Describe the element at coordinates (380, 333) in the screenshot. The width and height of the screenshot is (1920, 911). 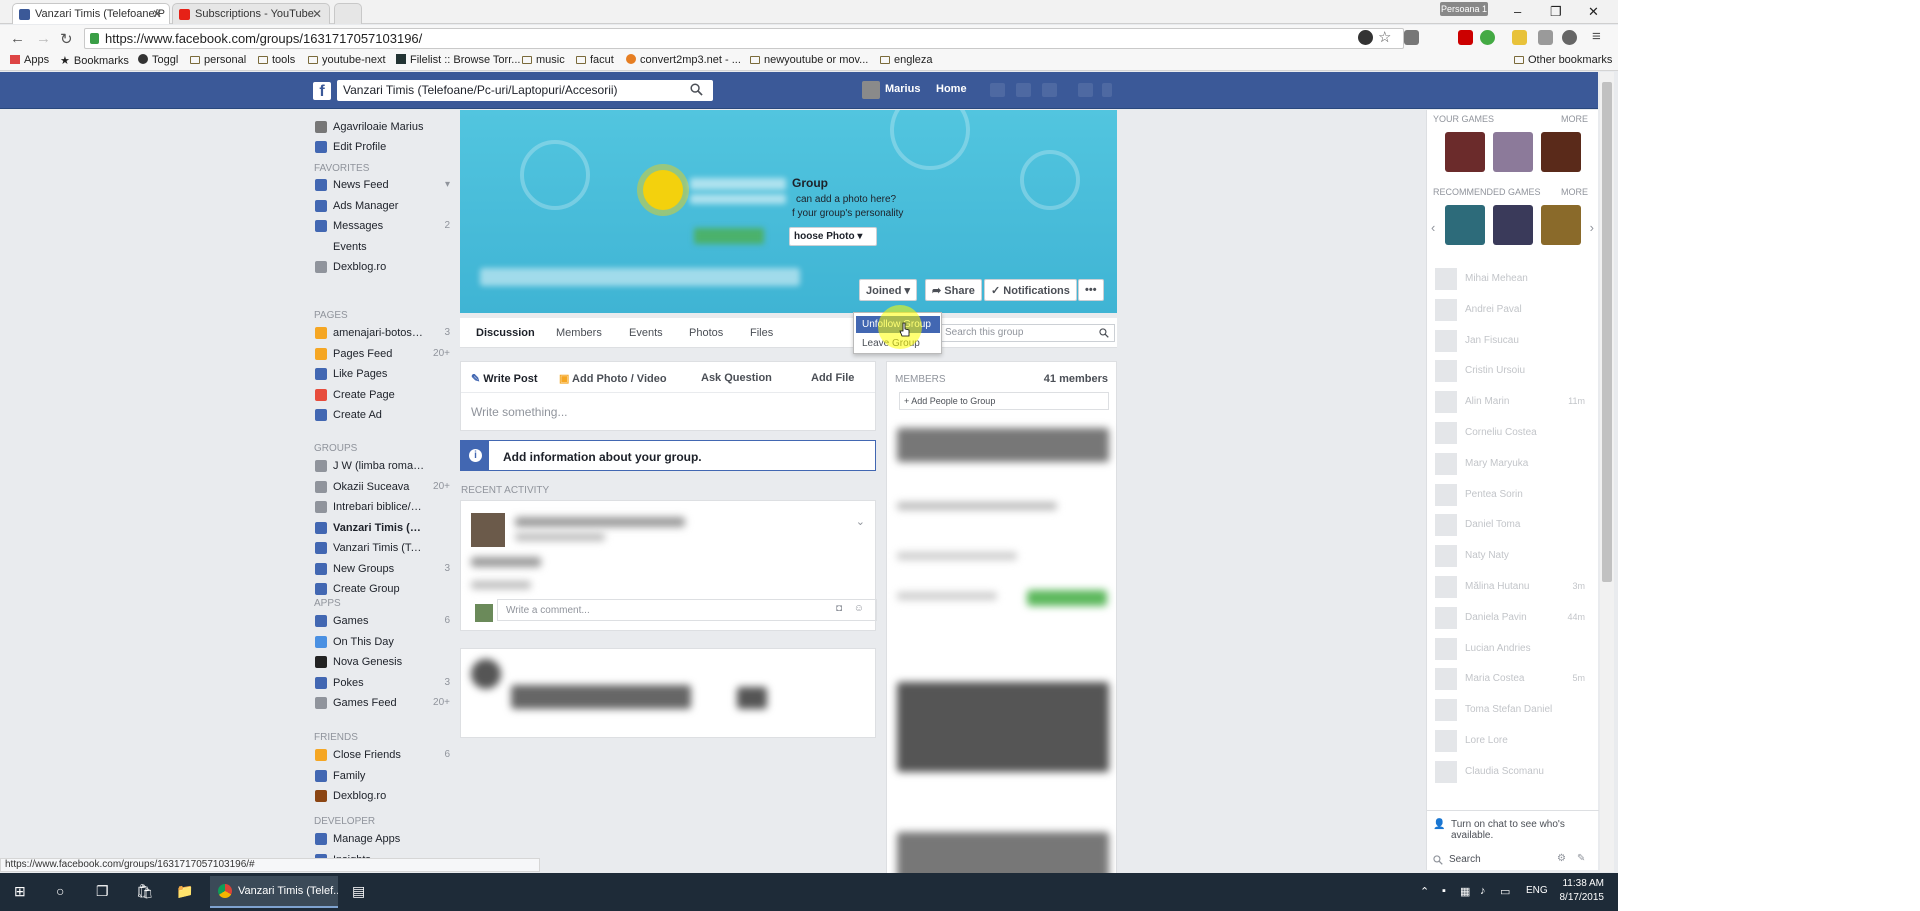
I see `sidebar-item-page: amenajari-botosani... 3` at that location.